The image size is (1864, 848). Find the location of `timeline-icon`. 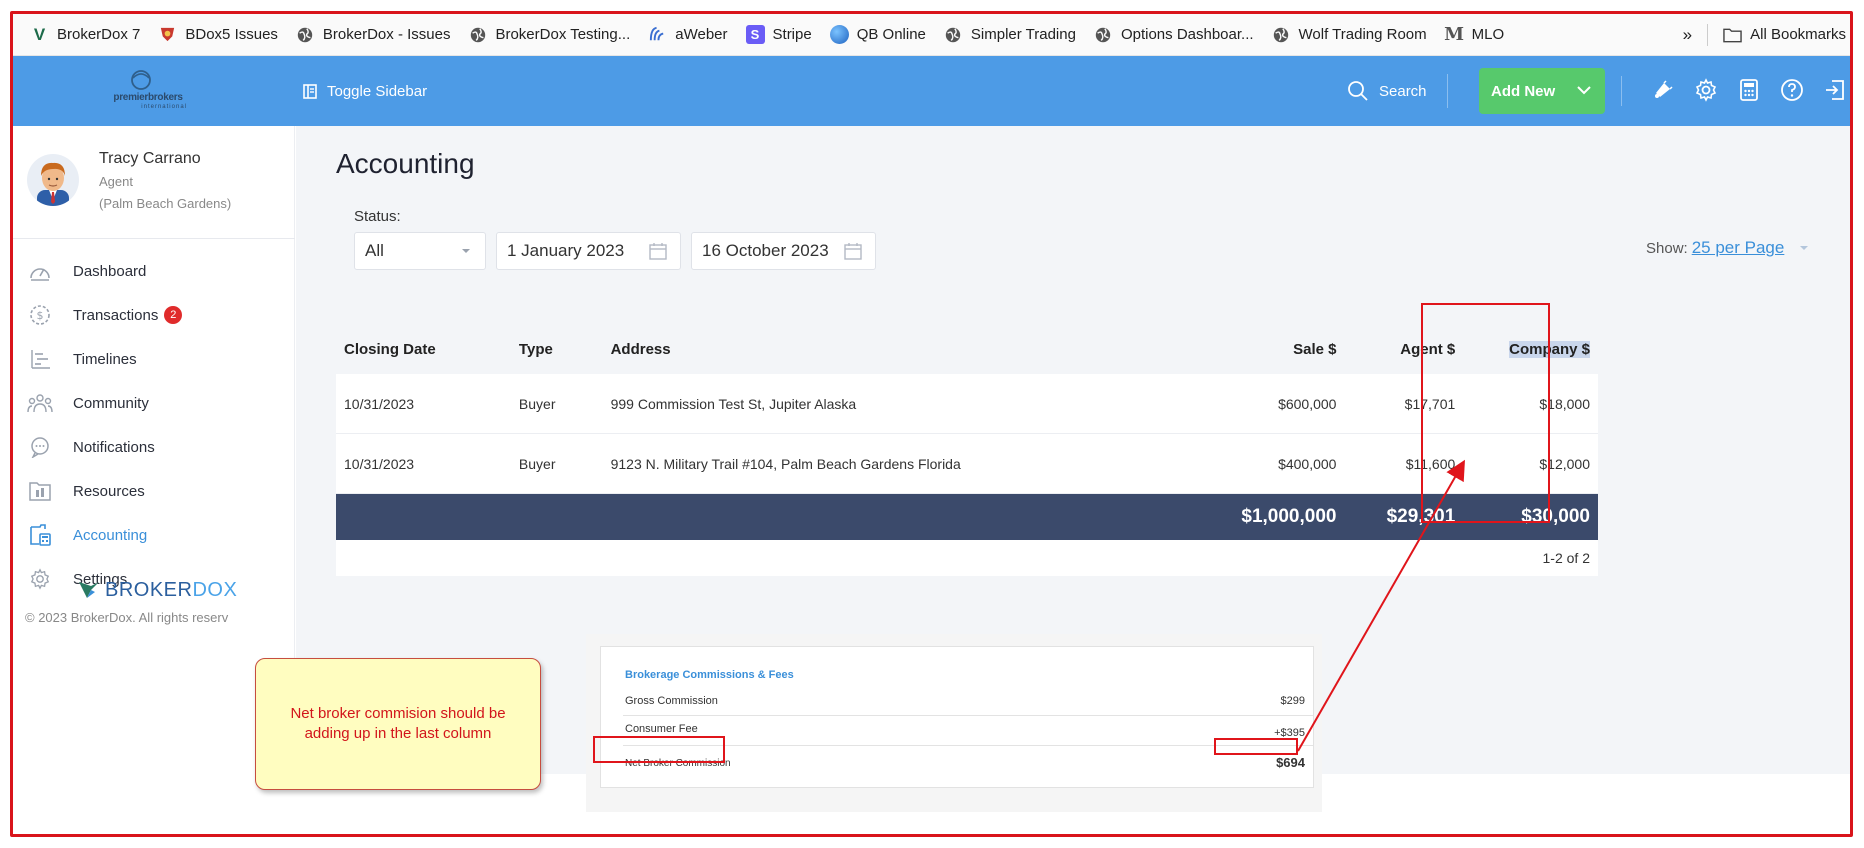

timeline-icon is located at coordinates (40, 359).